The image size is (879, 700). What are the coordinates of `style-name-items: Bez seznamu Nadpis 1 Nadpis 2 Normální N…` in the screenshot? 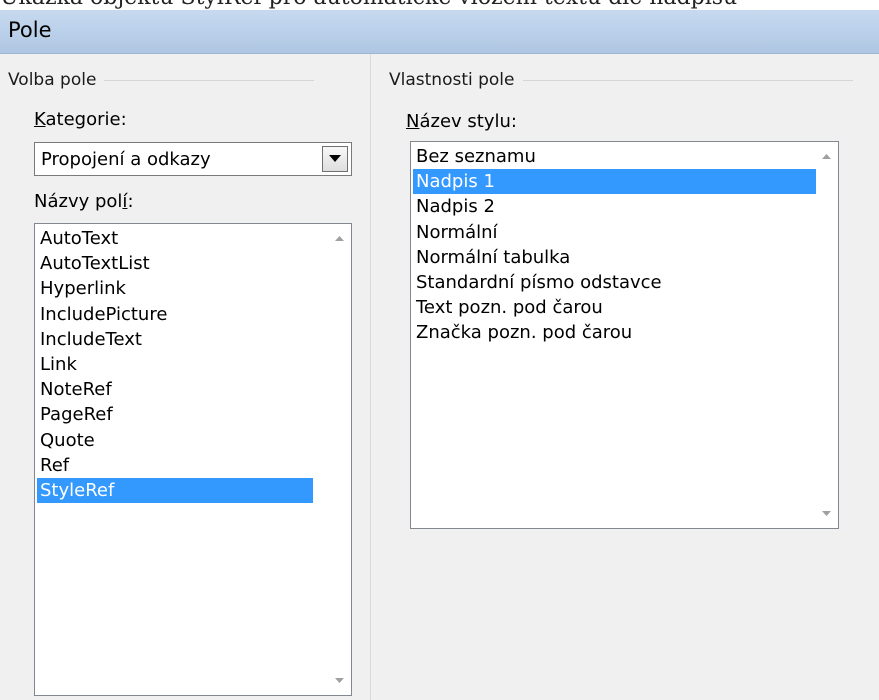 It's located at (614, 245).